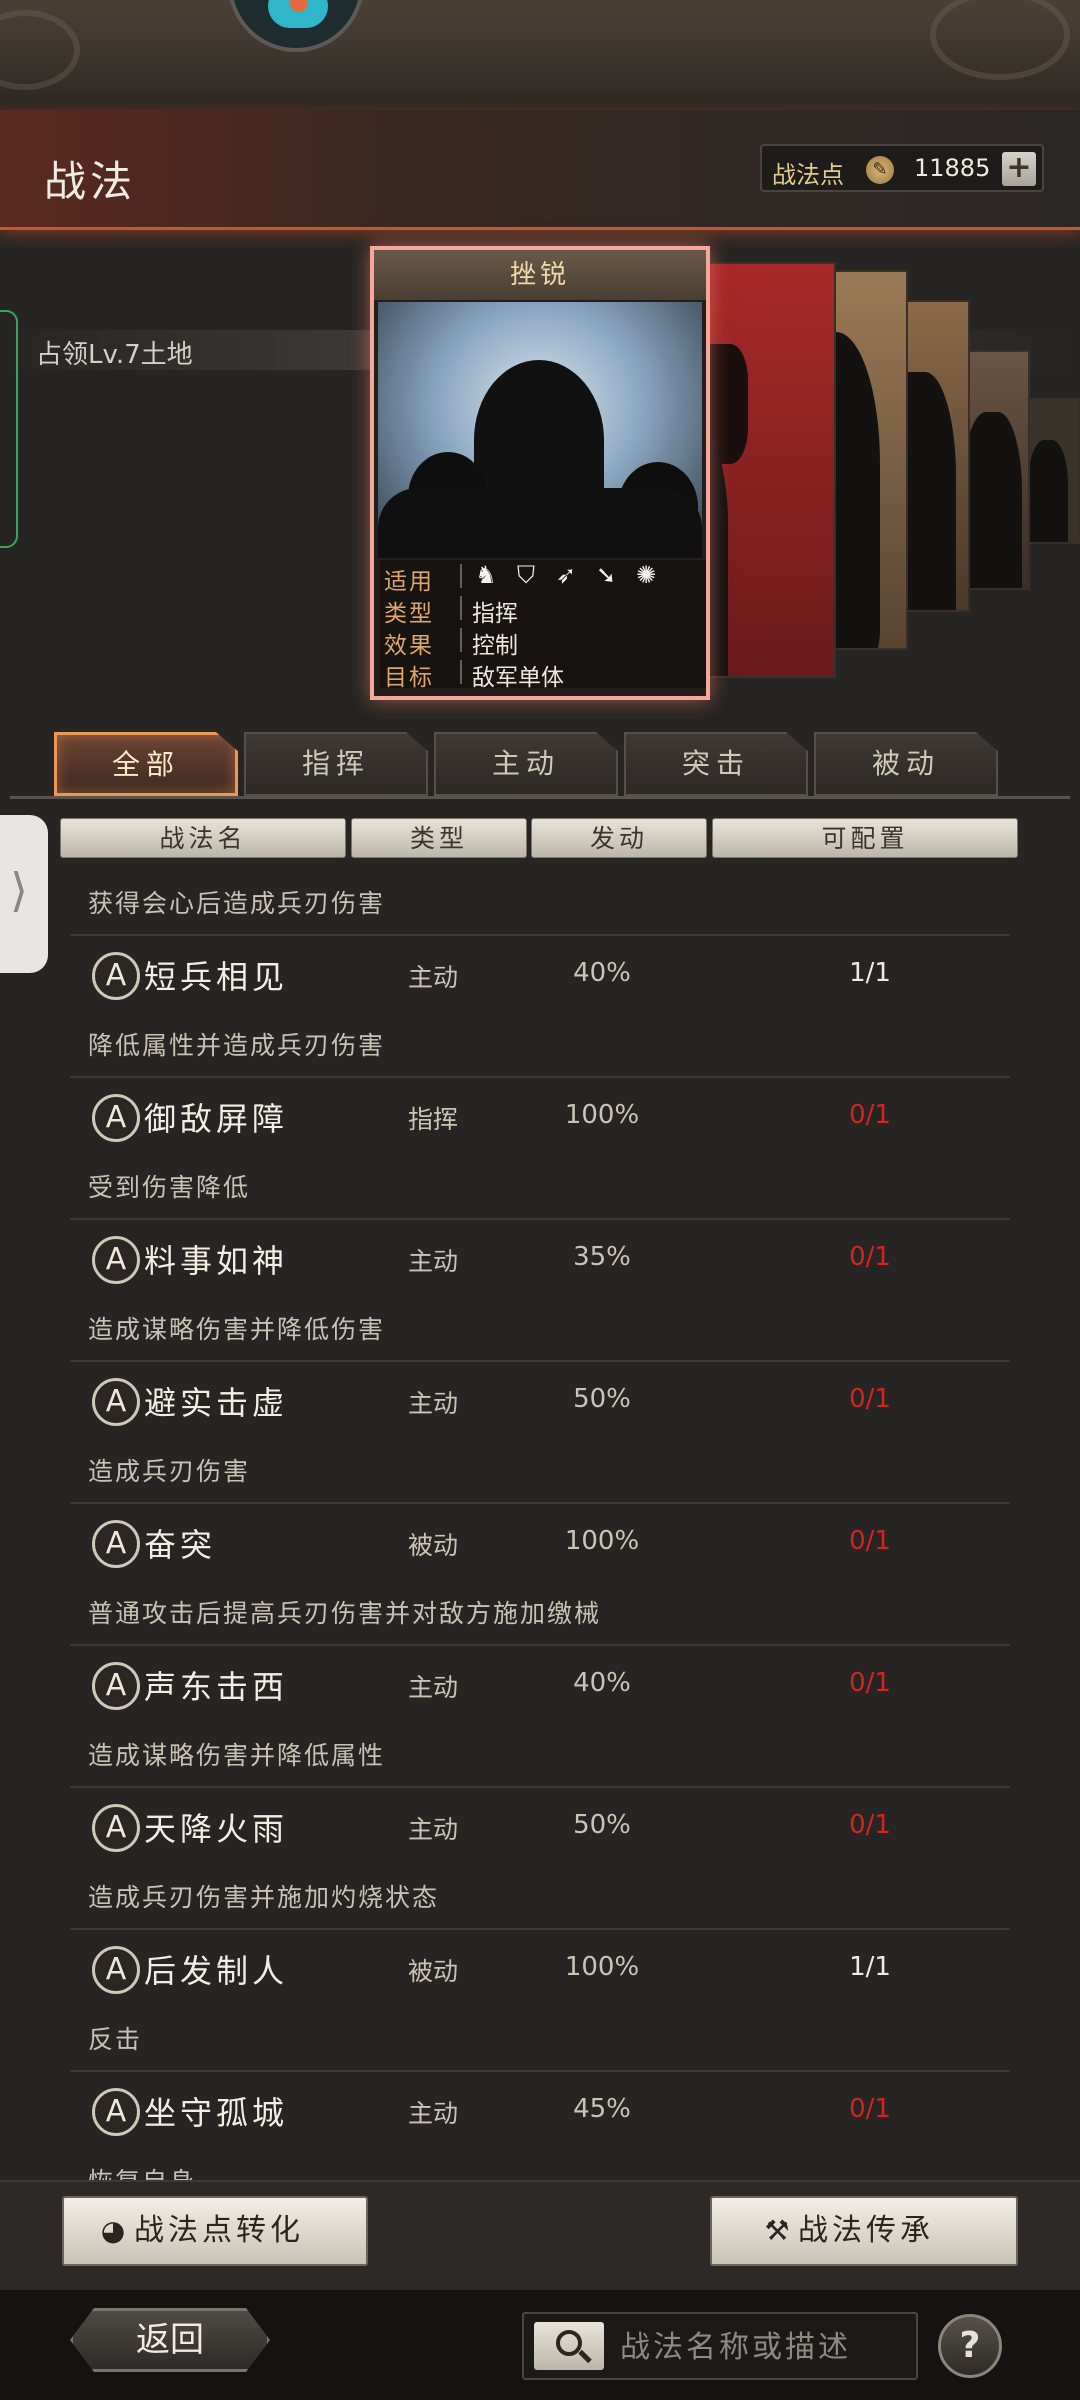 The height and width of the screenshot is (2400, 1080). What do you see at coordinates (216, 1829) in the screenshot?
I see `tactic-name: 天降火雨` at bounding box center [216, 1829].